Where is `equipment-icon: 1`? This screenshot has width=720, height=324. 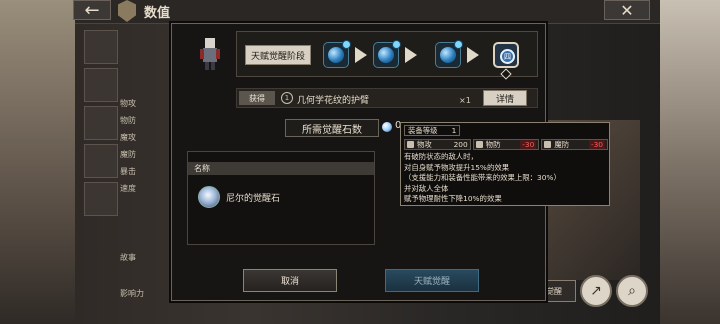
equipment-icon: 1 is located at coordinates (287, 98).